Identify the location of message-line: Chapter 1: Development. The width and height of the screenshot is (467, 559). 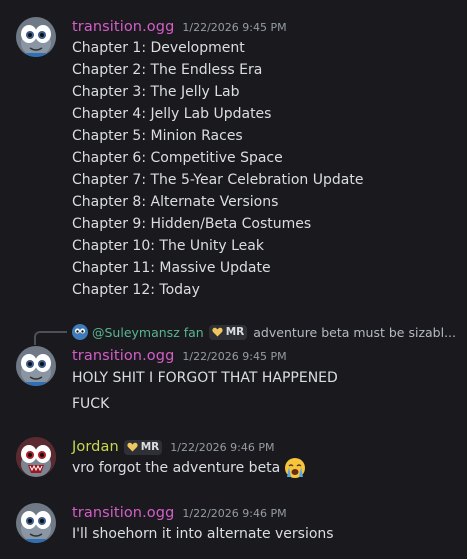
(158, 48).